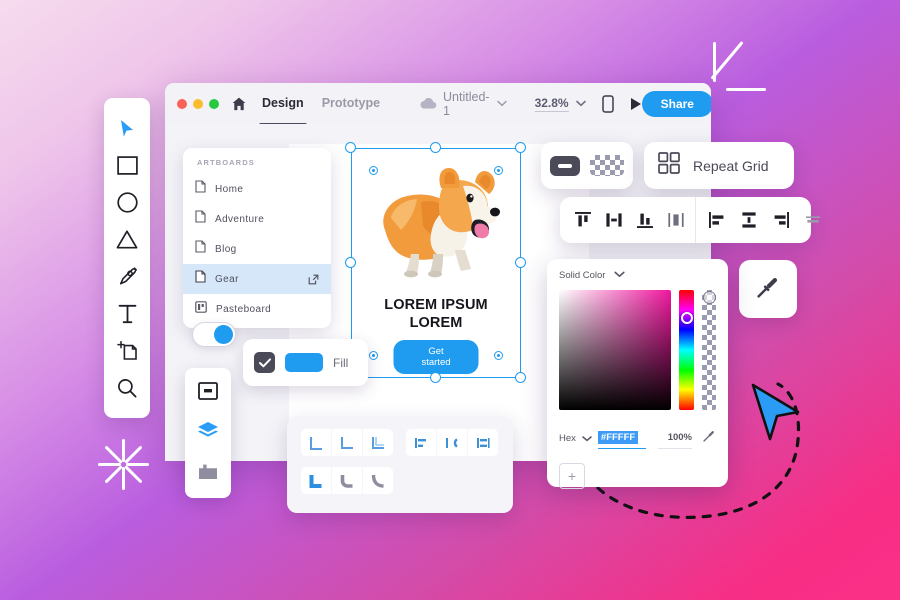 The image size is (900, 600). I want to click on align-group-horizontal, so click(764, 220).